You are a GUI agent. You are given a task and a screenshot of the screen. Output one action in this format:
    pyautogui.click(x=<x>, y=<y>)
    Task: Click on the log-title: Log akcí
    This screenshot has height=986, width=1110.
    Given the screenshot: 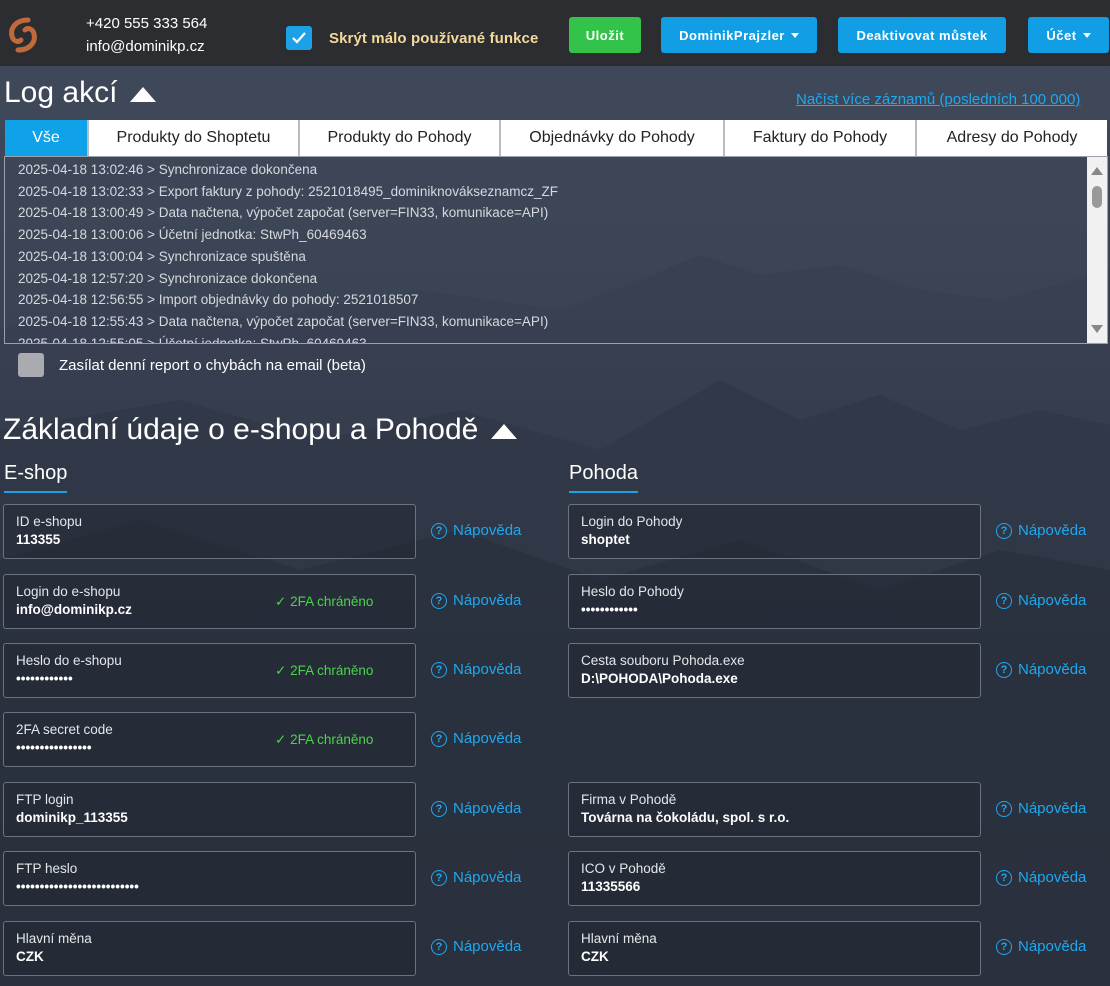 What is the action you would take?
    pyautogui.click(x=61, y=92)
    